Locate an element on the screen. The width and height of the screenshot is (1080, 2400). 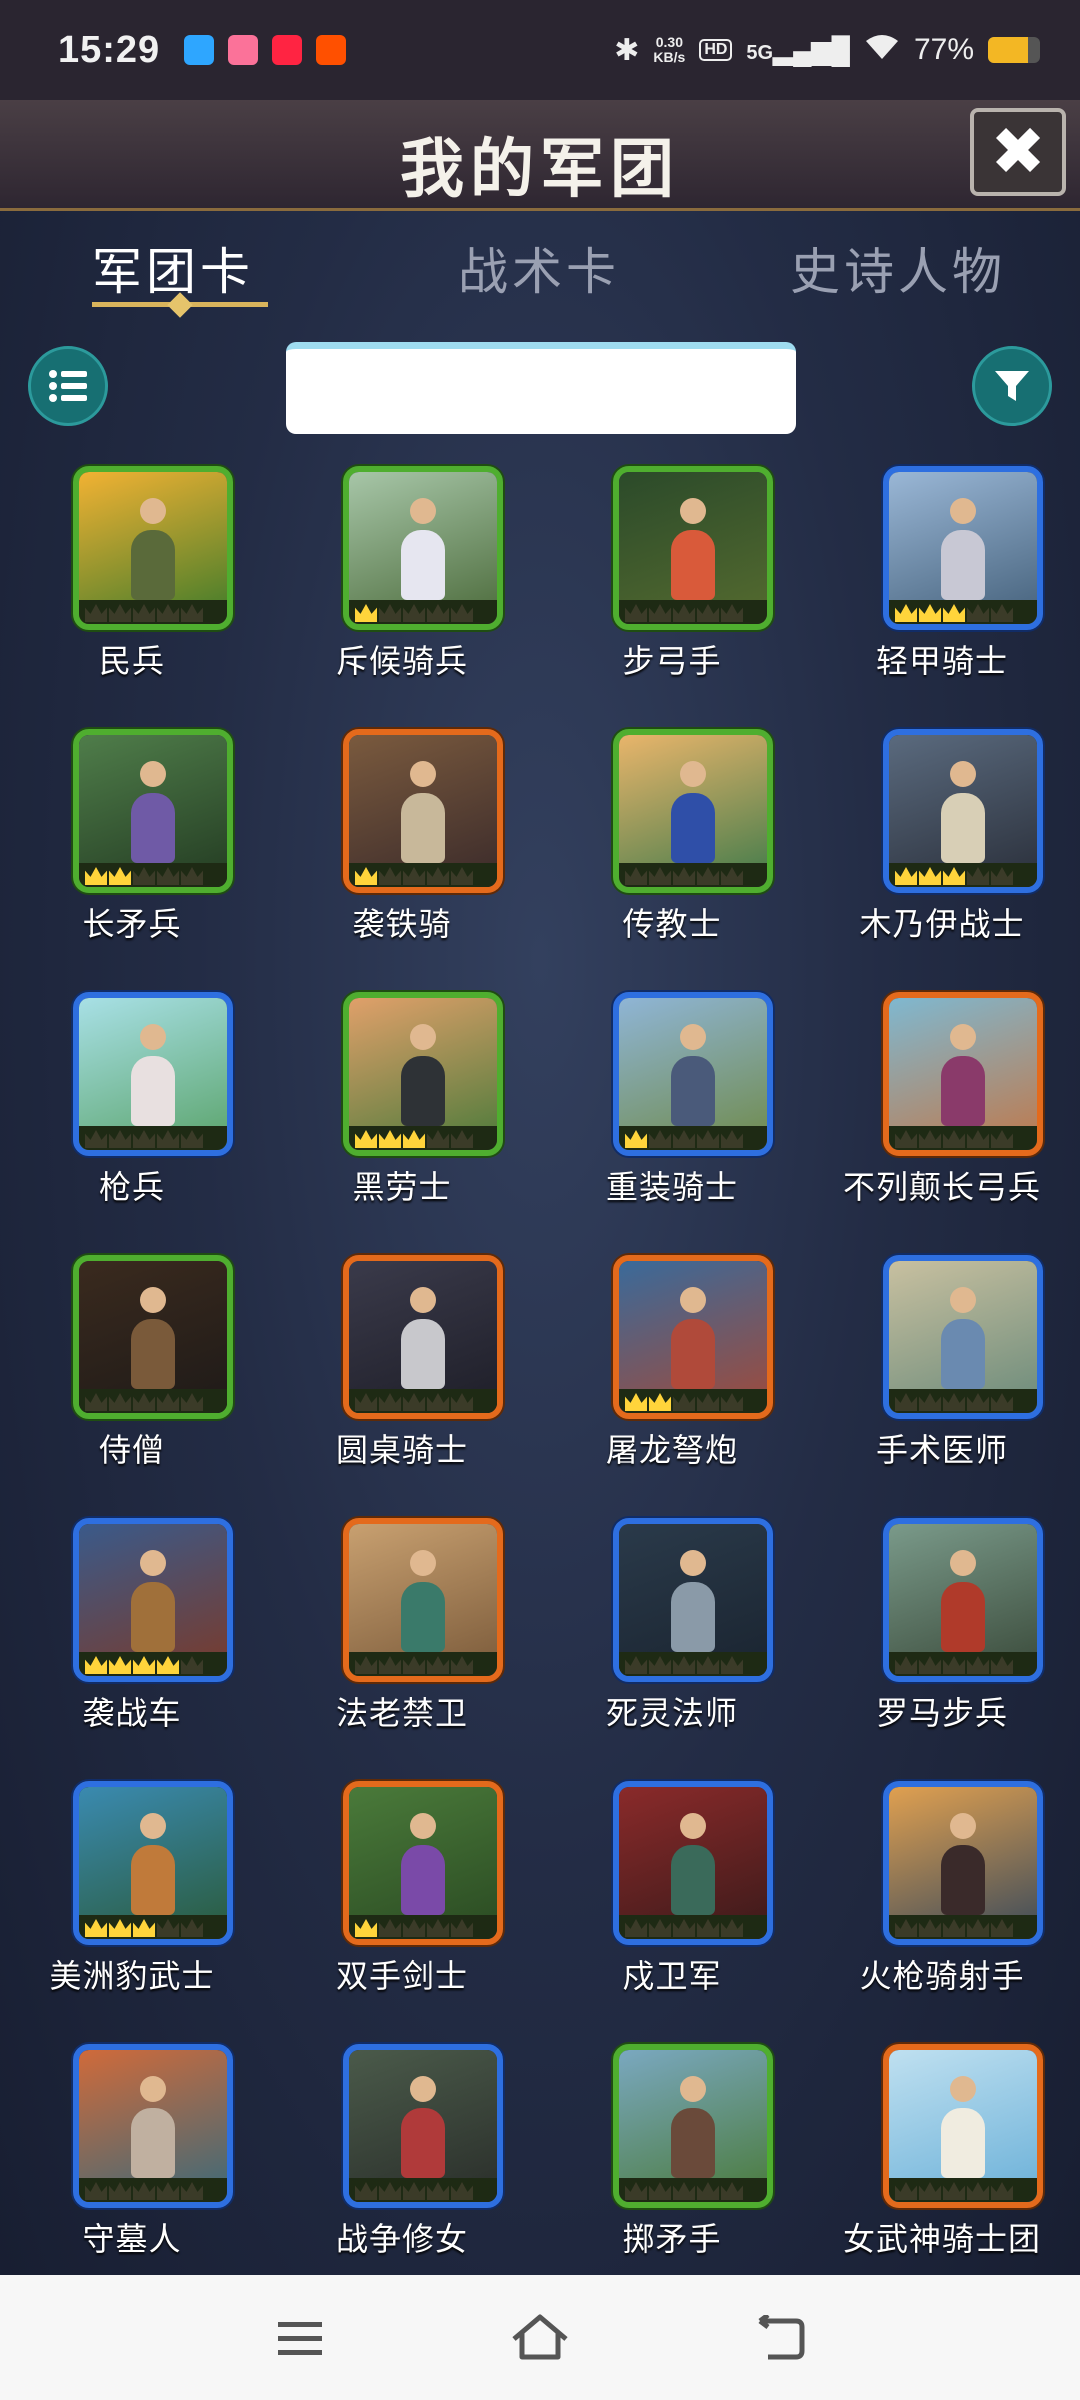
unit-card: 死灵法师 is located at coordinates (672, 1649).